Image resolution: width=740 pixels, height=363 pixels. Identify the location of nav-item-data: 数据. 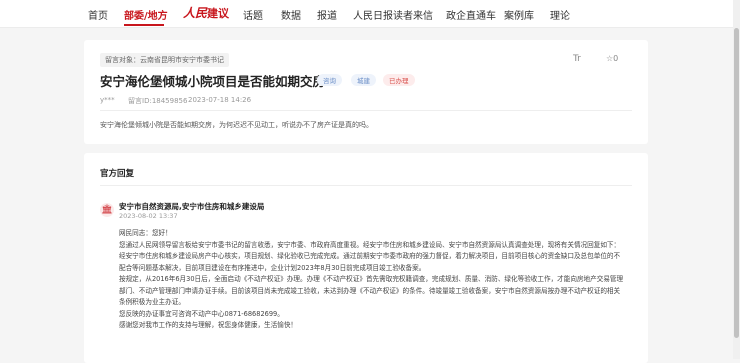
(291, 14).